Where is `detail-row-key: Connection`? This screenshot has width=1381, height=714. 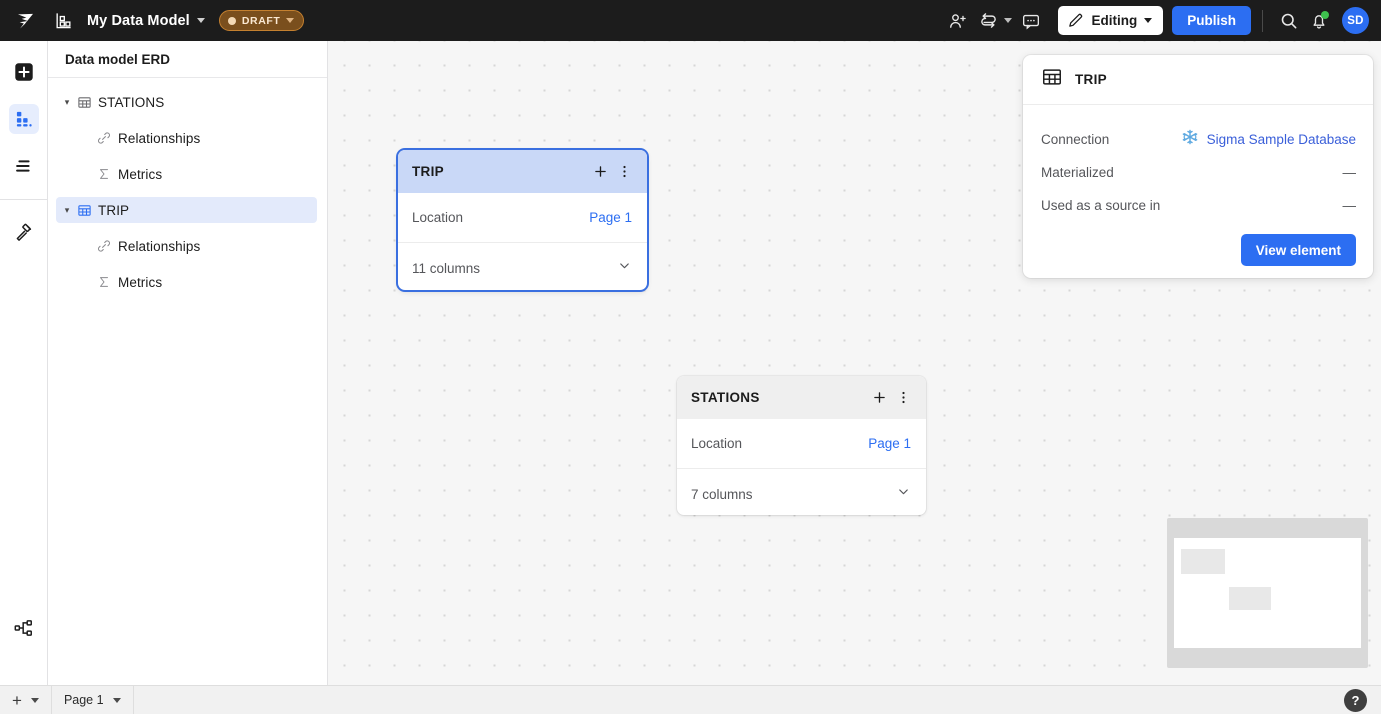
detail-row-key: Connection is located at coordinates (1075, 139).